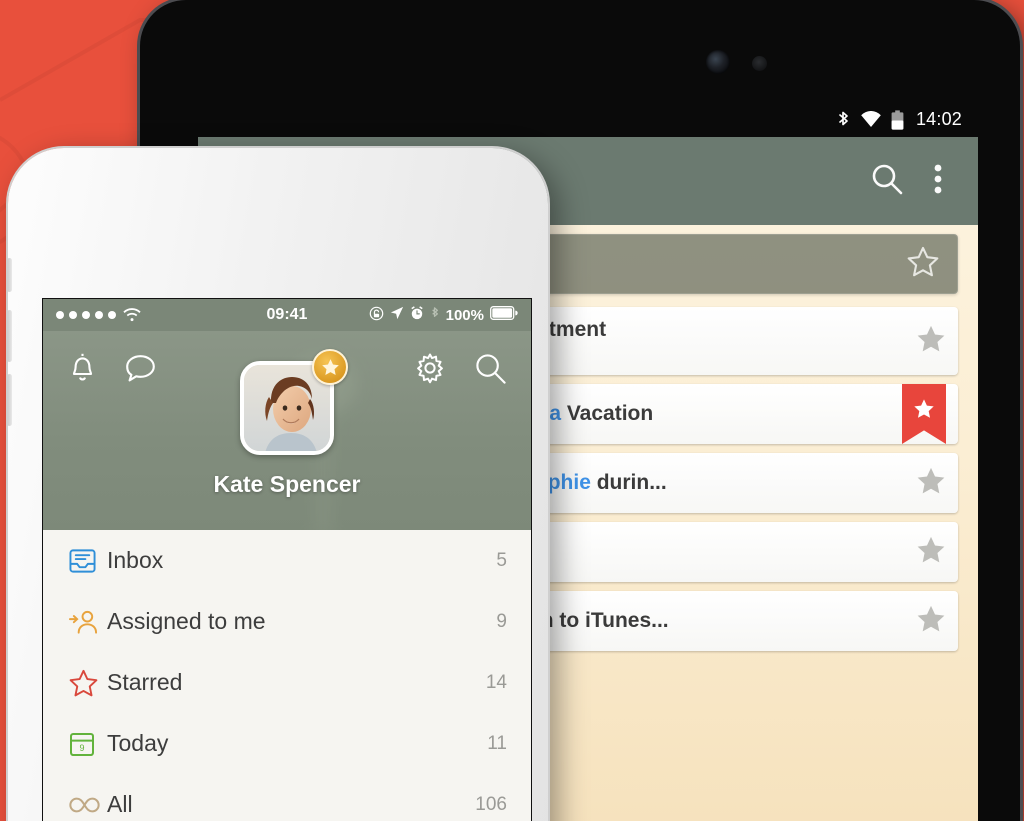 Image resolution: width=1024 pixels, height=821 pixels. What do you see at coordinates (430, 371) in the screenshot?
I see `gear-icon` at bounding box center [430, 371].